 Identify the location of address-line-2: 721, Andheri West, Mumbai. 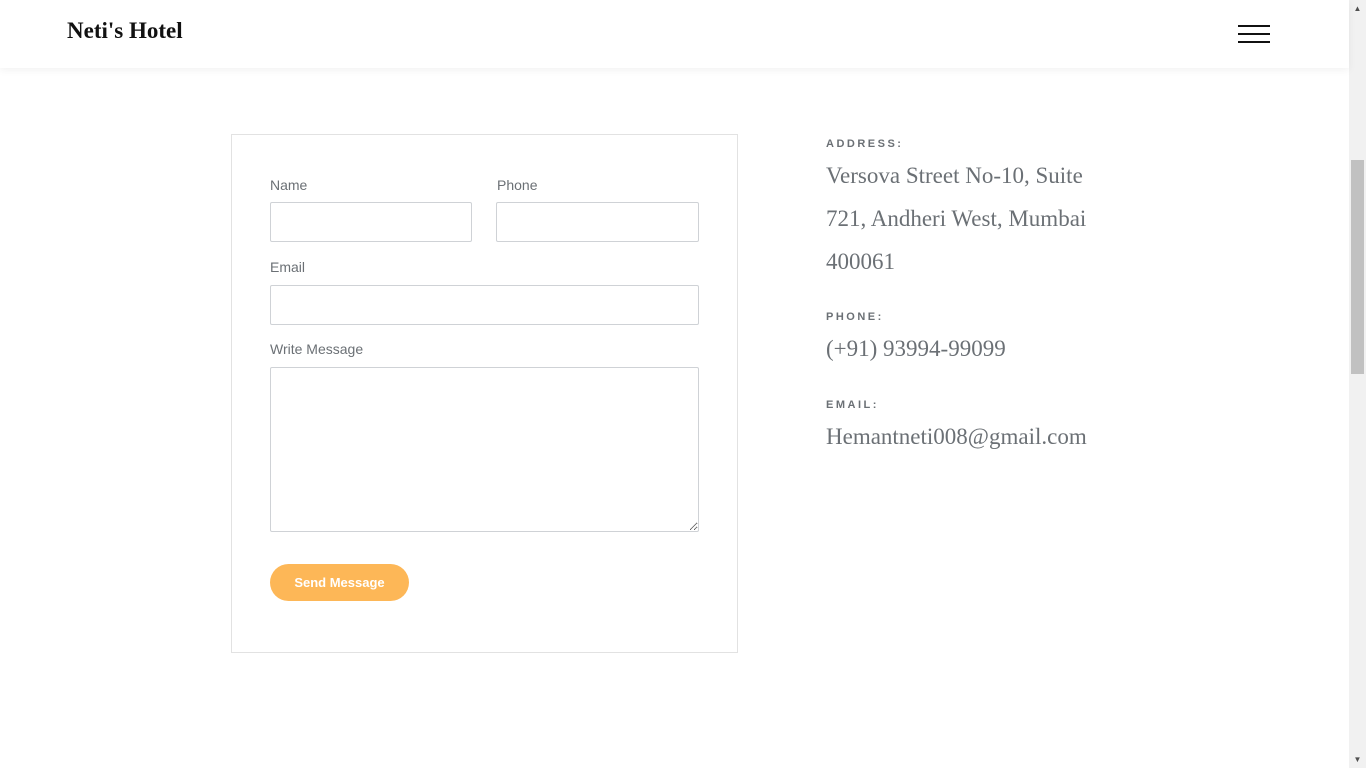
(956, 218).